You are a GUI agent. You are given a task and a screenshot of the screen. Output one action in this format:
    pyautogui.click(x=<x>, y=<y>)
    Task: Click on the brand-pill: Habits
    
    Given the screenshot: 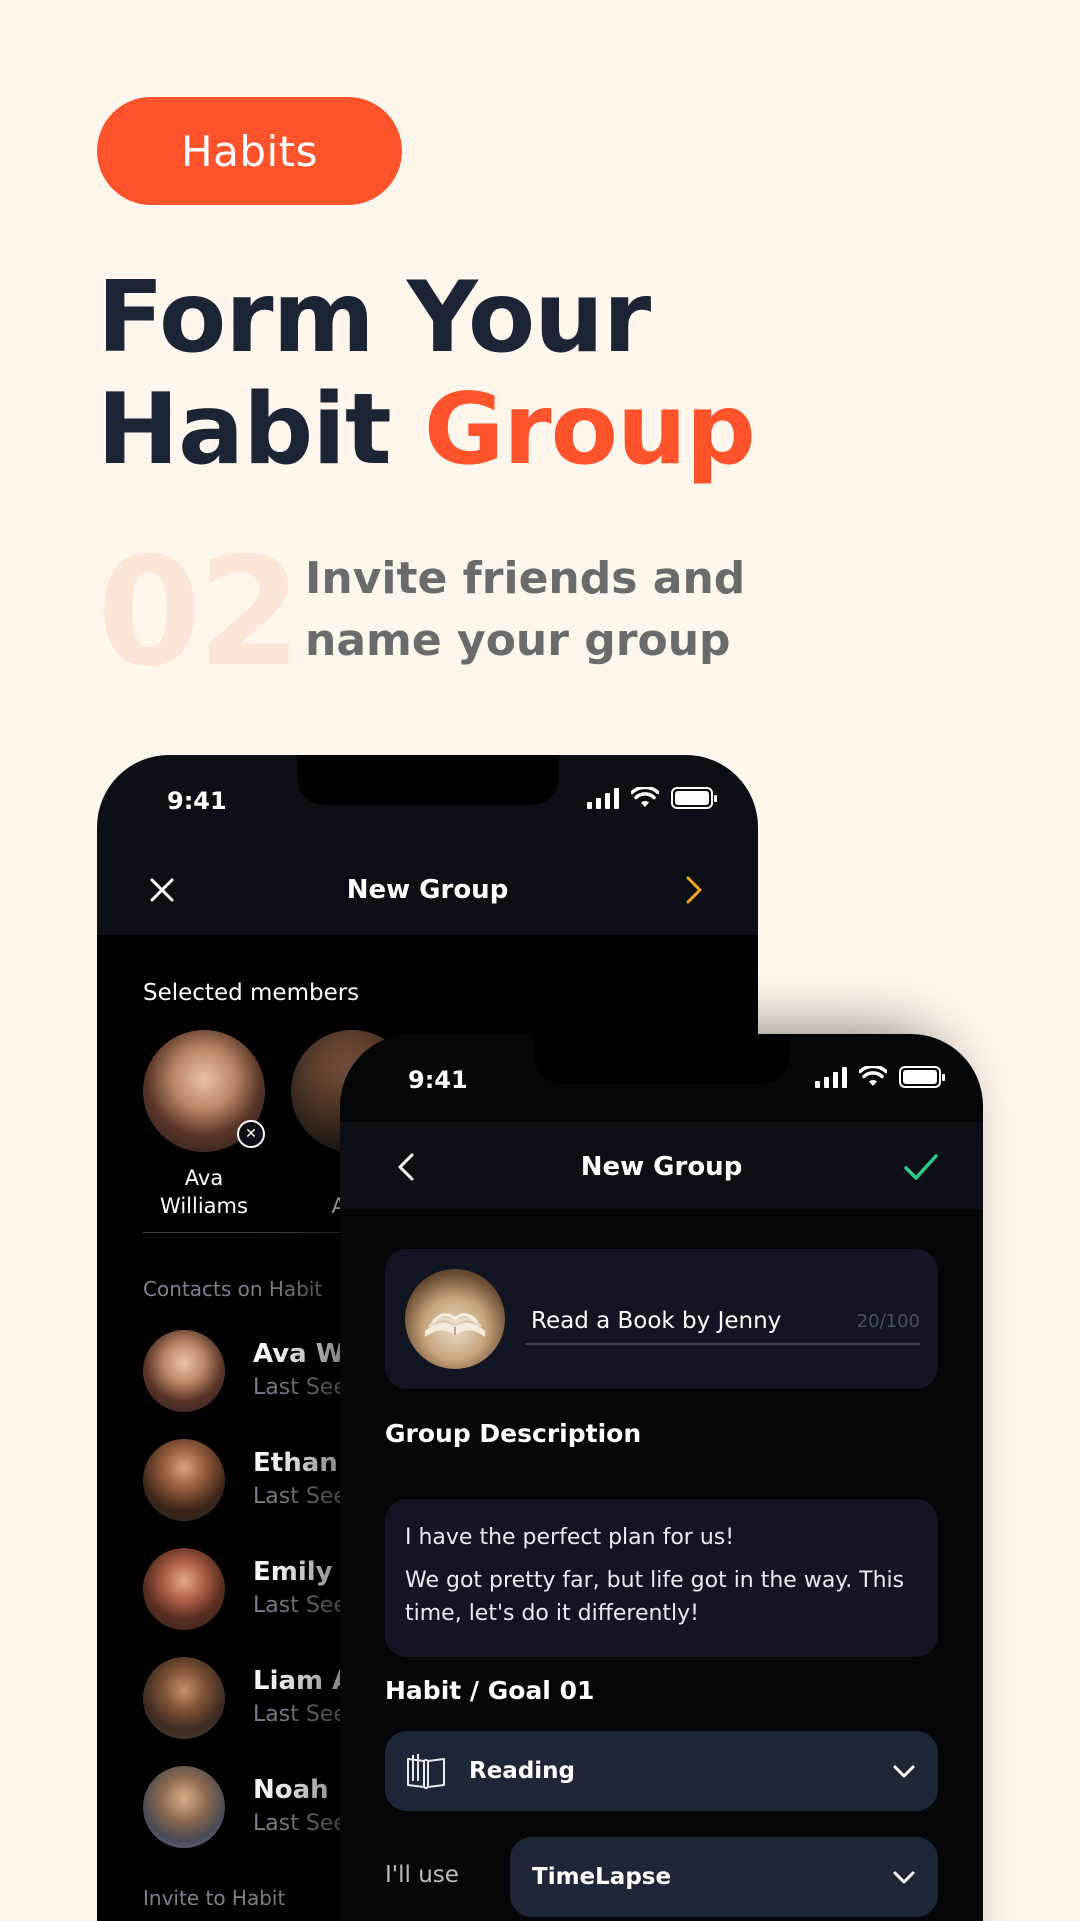 What is the action you would take?
    pyautogui.click(x=249, y=151)
    